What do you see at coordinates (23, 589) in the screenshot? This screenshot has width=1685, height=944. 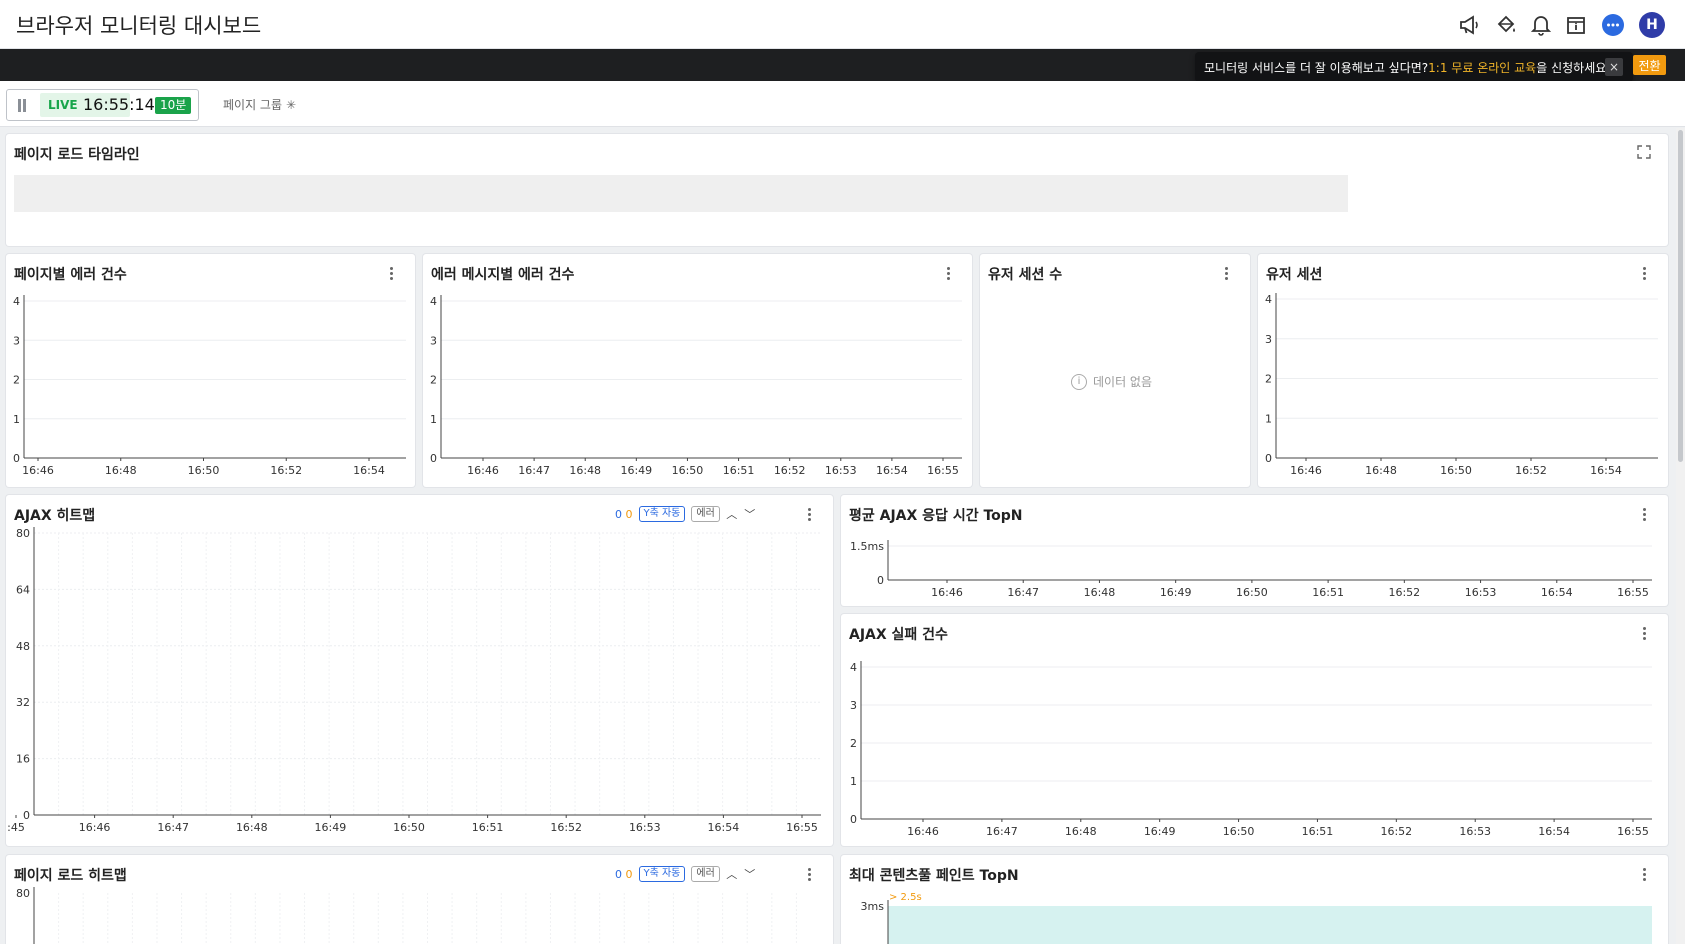 I see `y-tick-label: 64` at bounding box center [23, 589].